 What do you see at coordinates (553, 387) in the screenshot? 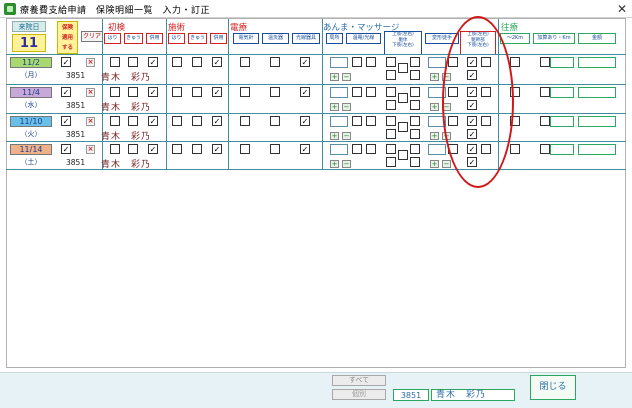
I see `close-button: 閉じる` at bounding box center [553, 387].